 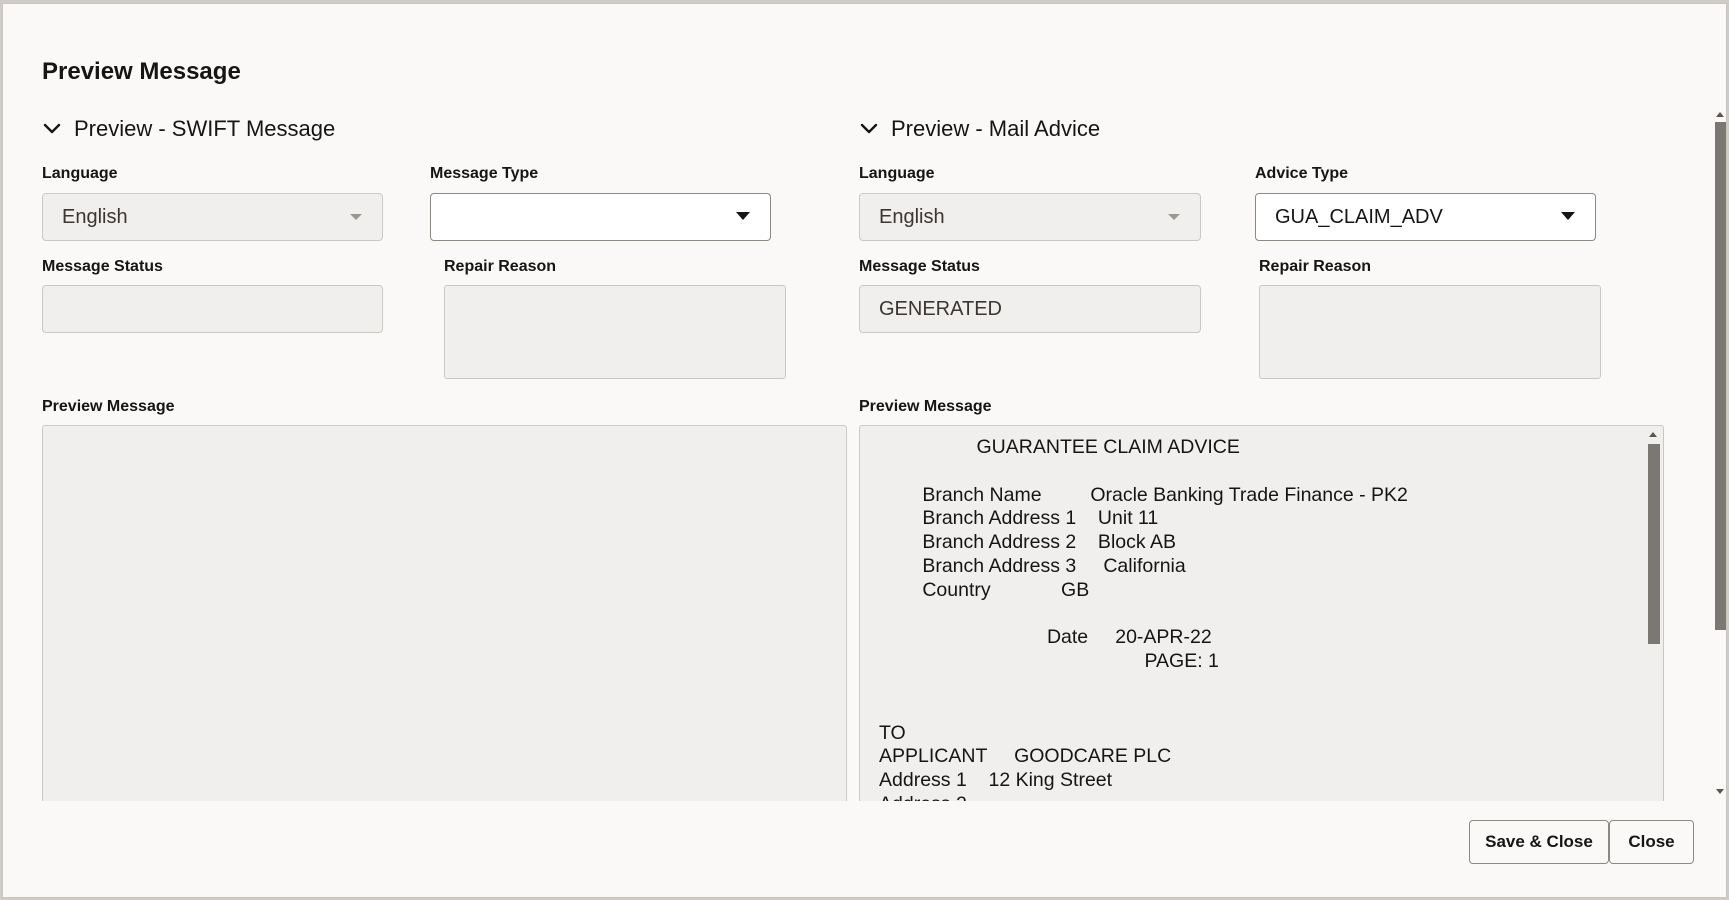 I want to click on dialog-scroll-thumb, so click(x=1720, y=376).